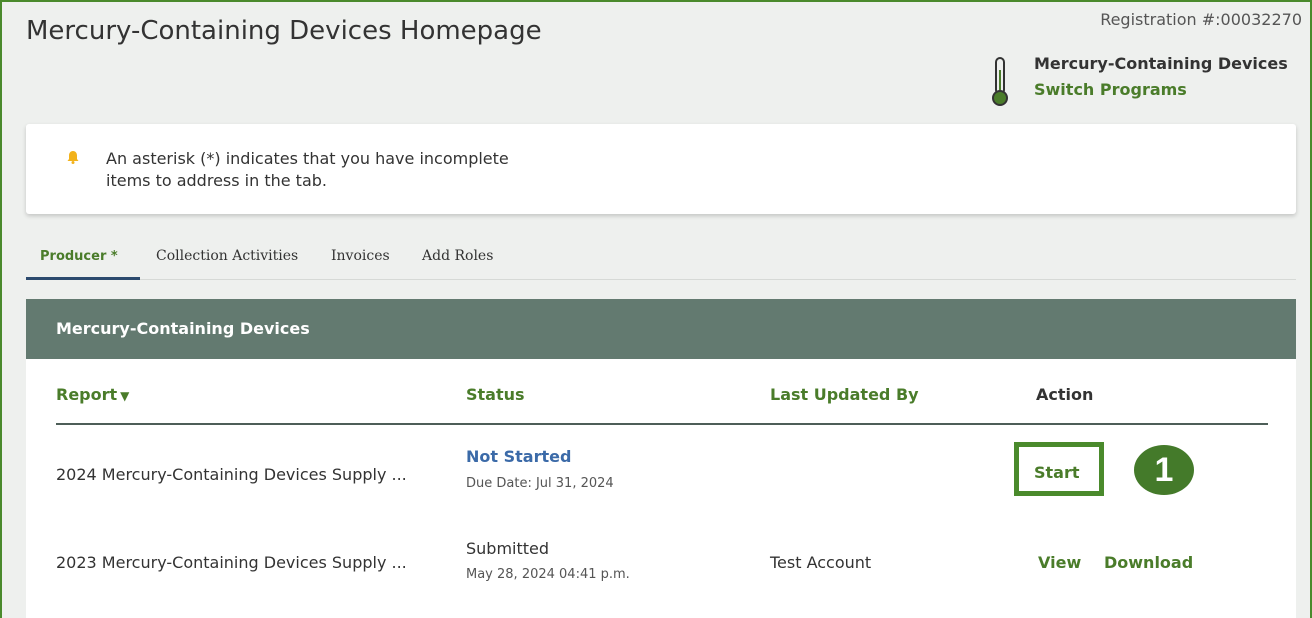  Describe the element at coordinates (216, 180) in the screenshot. I see `alert-line-2: items to address in the tab.` at that location.